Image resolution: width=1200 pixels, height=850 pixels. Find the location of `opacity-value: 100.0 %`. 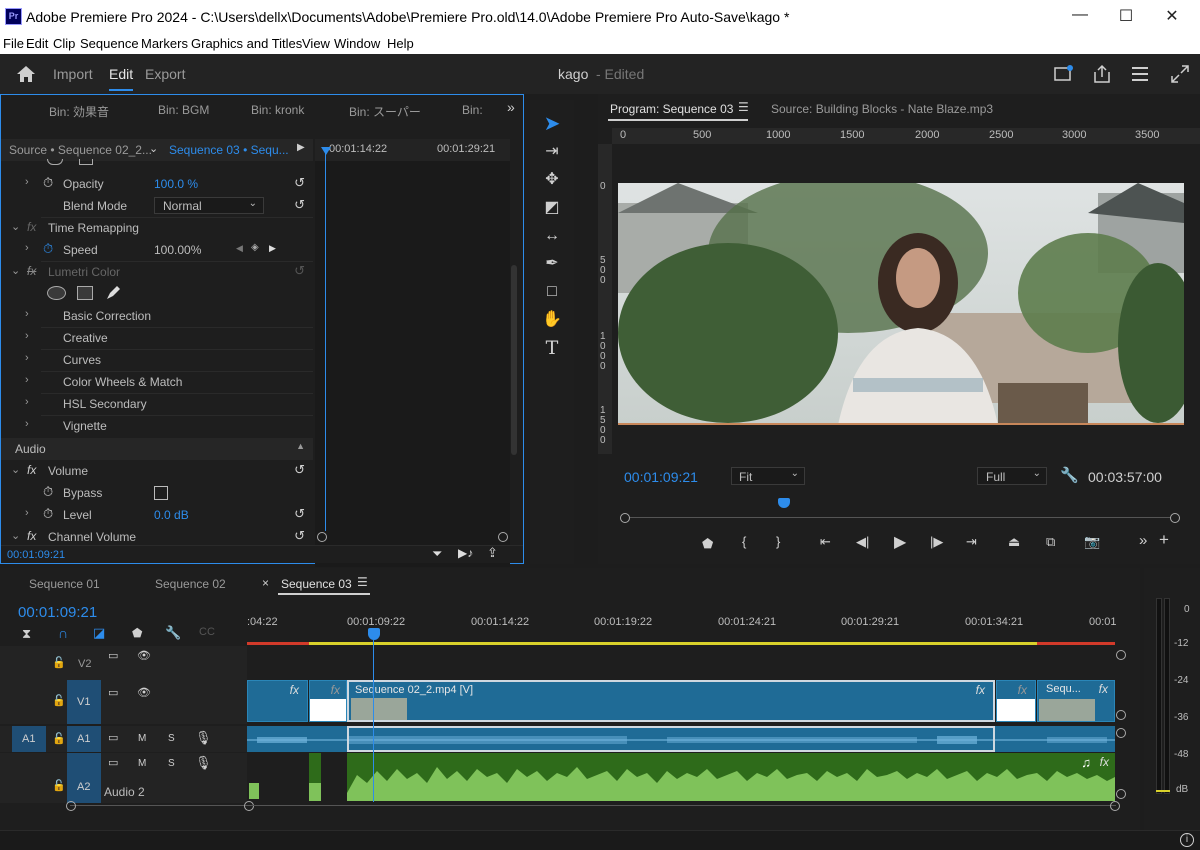

opacity-value: 100.0 % is located at coordinates (176, 184).